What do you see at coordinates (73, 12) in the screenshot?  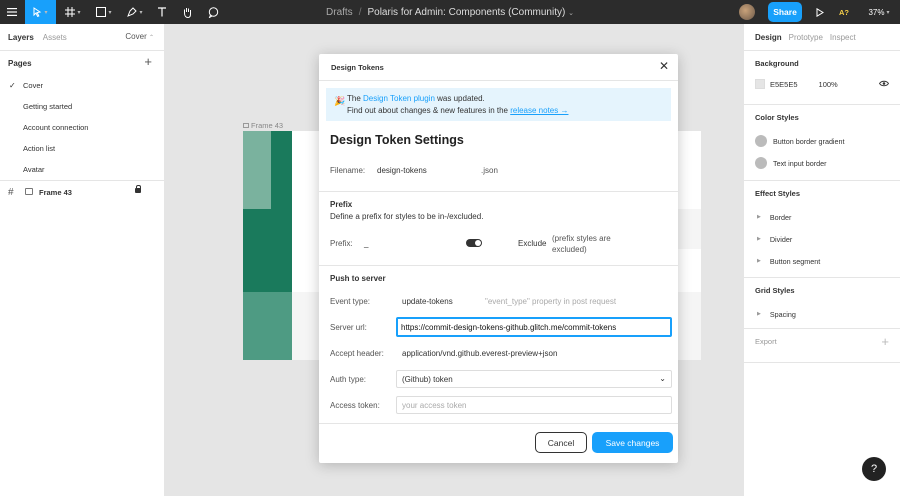 I see `frame-tool-icon: ▾` at bounding box center [73, 12].